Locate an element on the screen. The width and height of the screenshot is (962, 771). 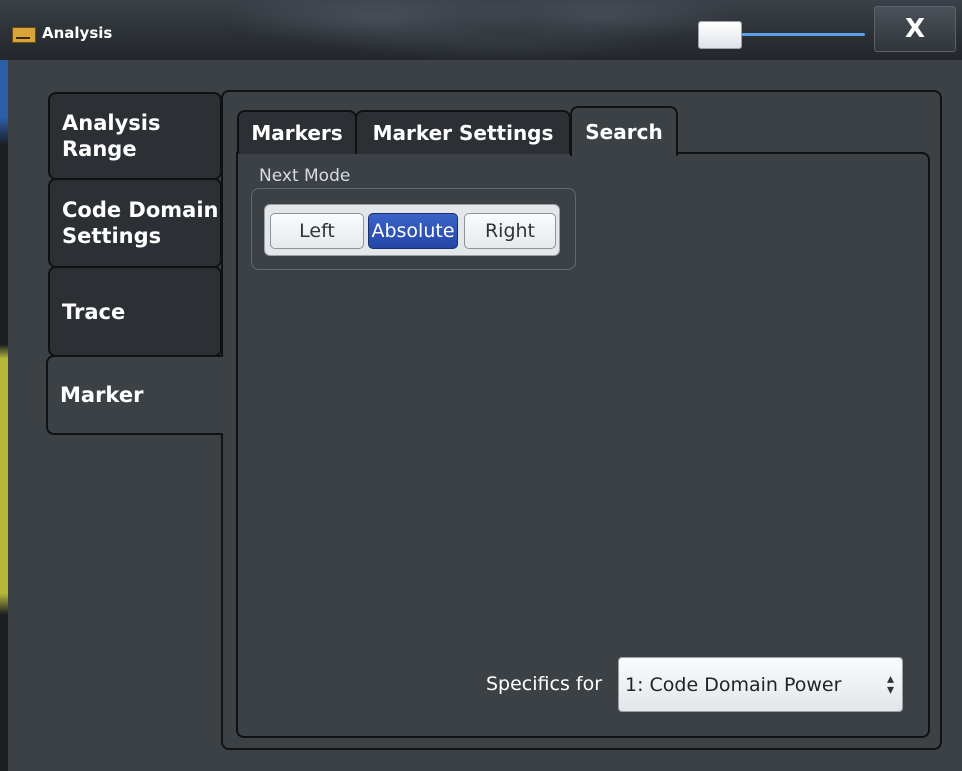
tab-markers: Markers is located at coordinates (297, 132).